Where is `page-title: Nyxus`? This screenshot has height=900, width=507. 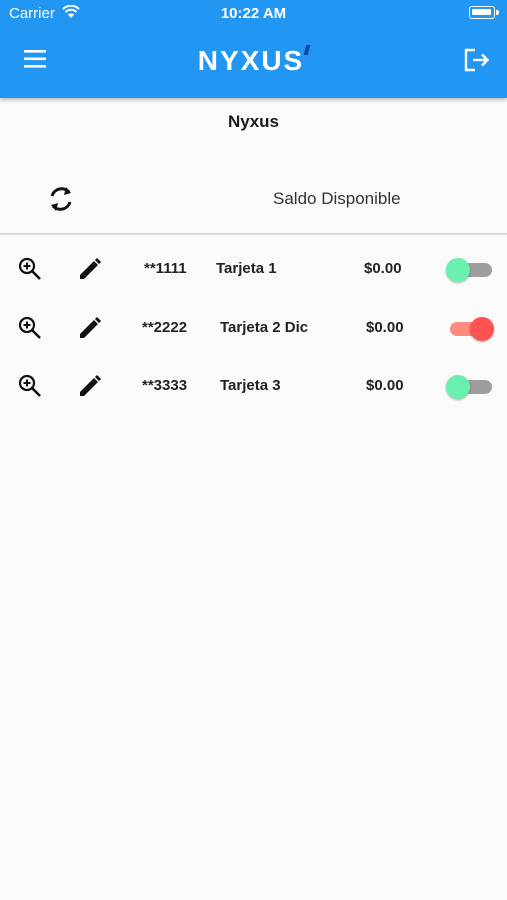 page-title: Nyxus is located at coordinates (253, 121).